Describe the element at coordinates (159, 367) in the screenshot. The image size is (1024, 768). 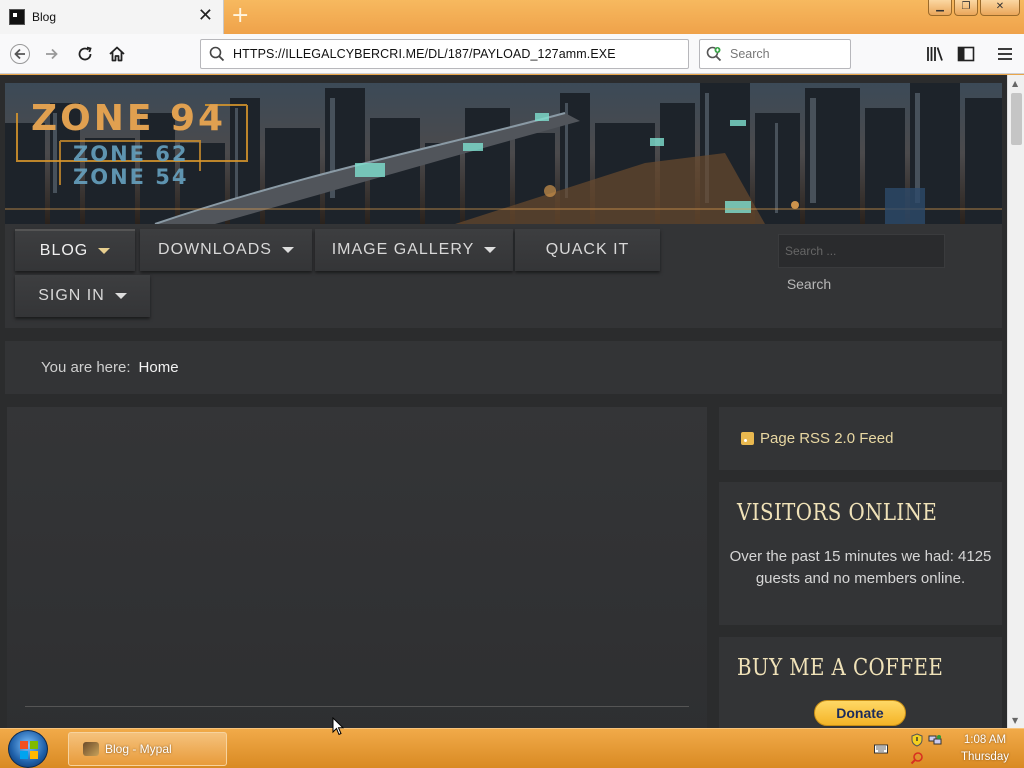
I see `breadcrumb-home-link: Home` at that location.